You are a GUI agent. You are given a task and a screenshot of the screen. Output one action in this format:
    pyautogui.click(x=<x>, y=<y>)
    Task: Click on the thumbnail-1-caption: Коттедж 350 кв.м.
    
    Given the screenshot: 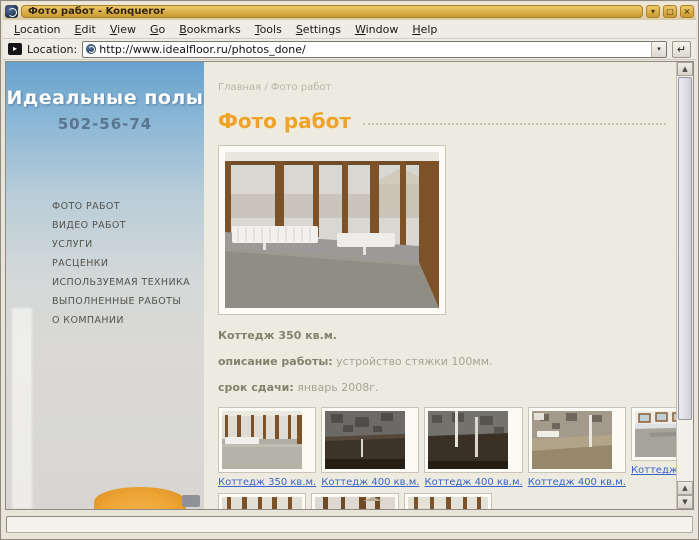 What is the action you would take?
    pyautogui.click(x=267, y=482)
    